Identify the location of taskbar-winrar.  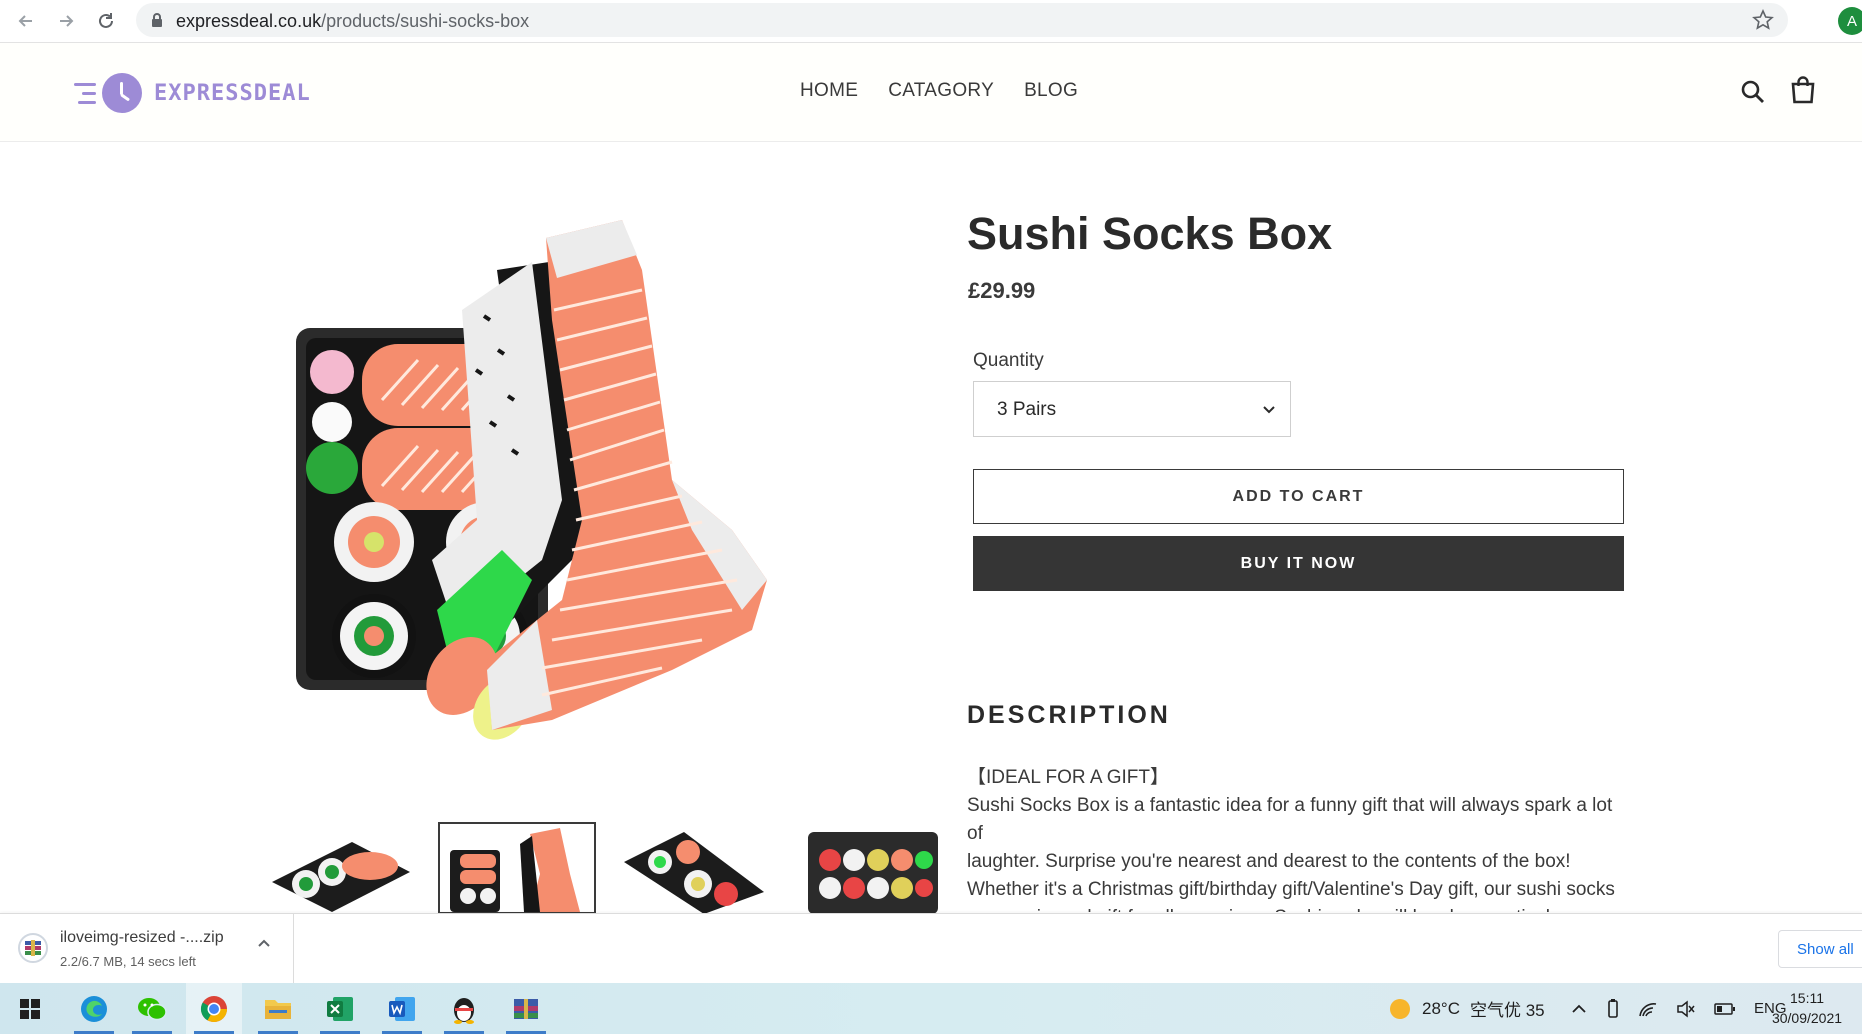
(526, 1008).